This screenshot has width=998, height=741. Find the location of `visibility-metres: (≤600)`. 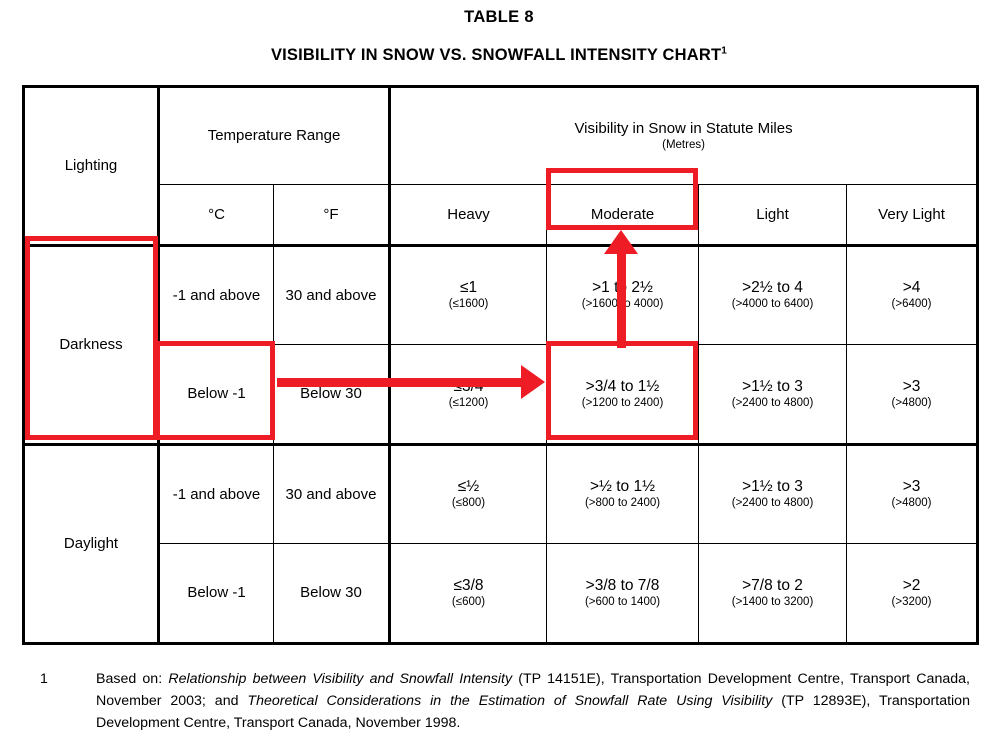

visibility-metres: (≤600) is located at coordinates (468, 602).